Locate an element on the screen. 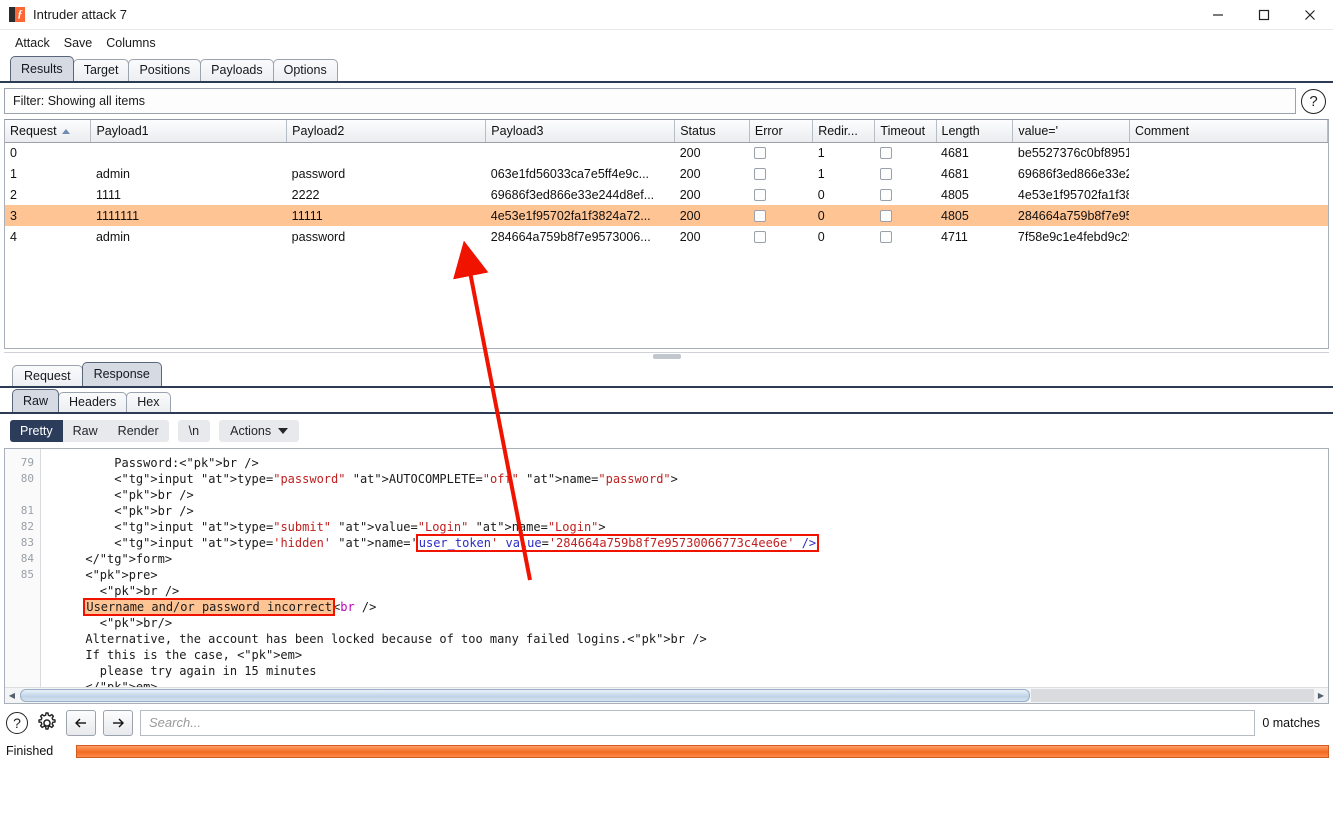  menu-attack: Attack is located at coordinates (32, 43).